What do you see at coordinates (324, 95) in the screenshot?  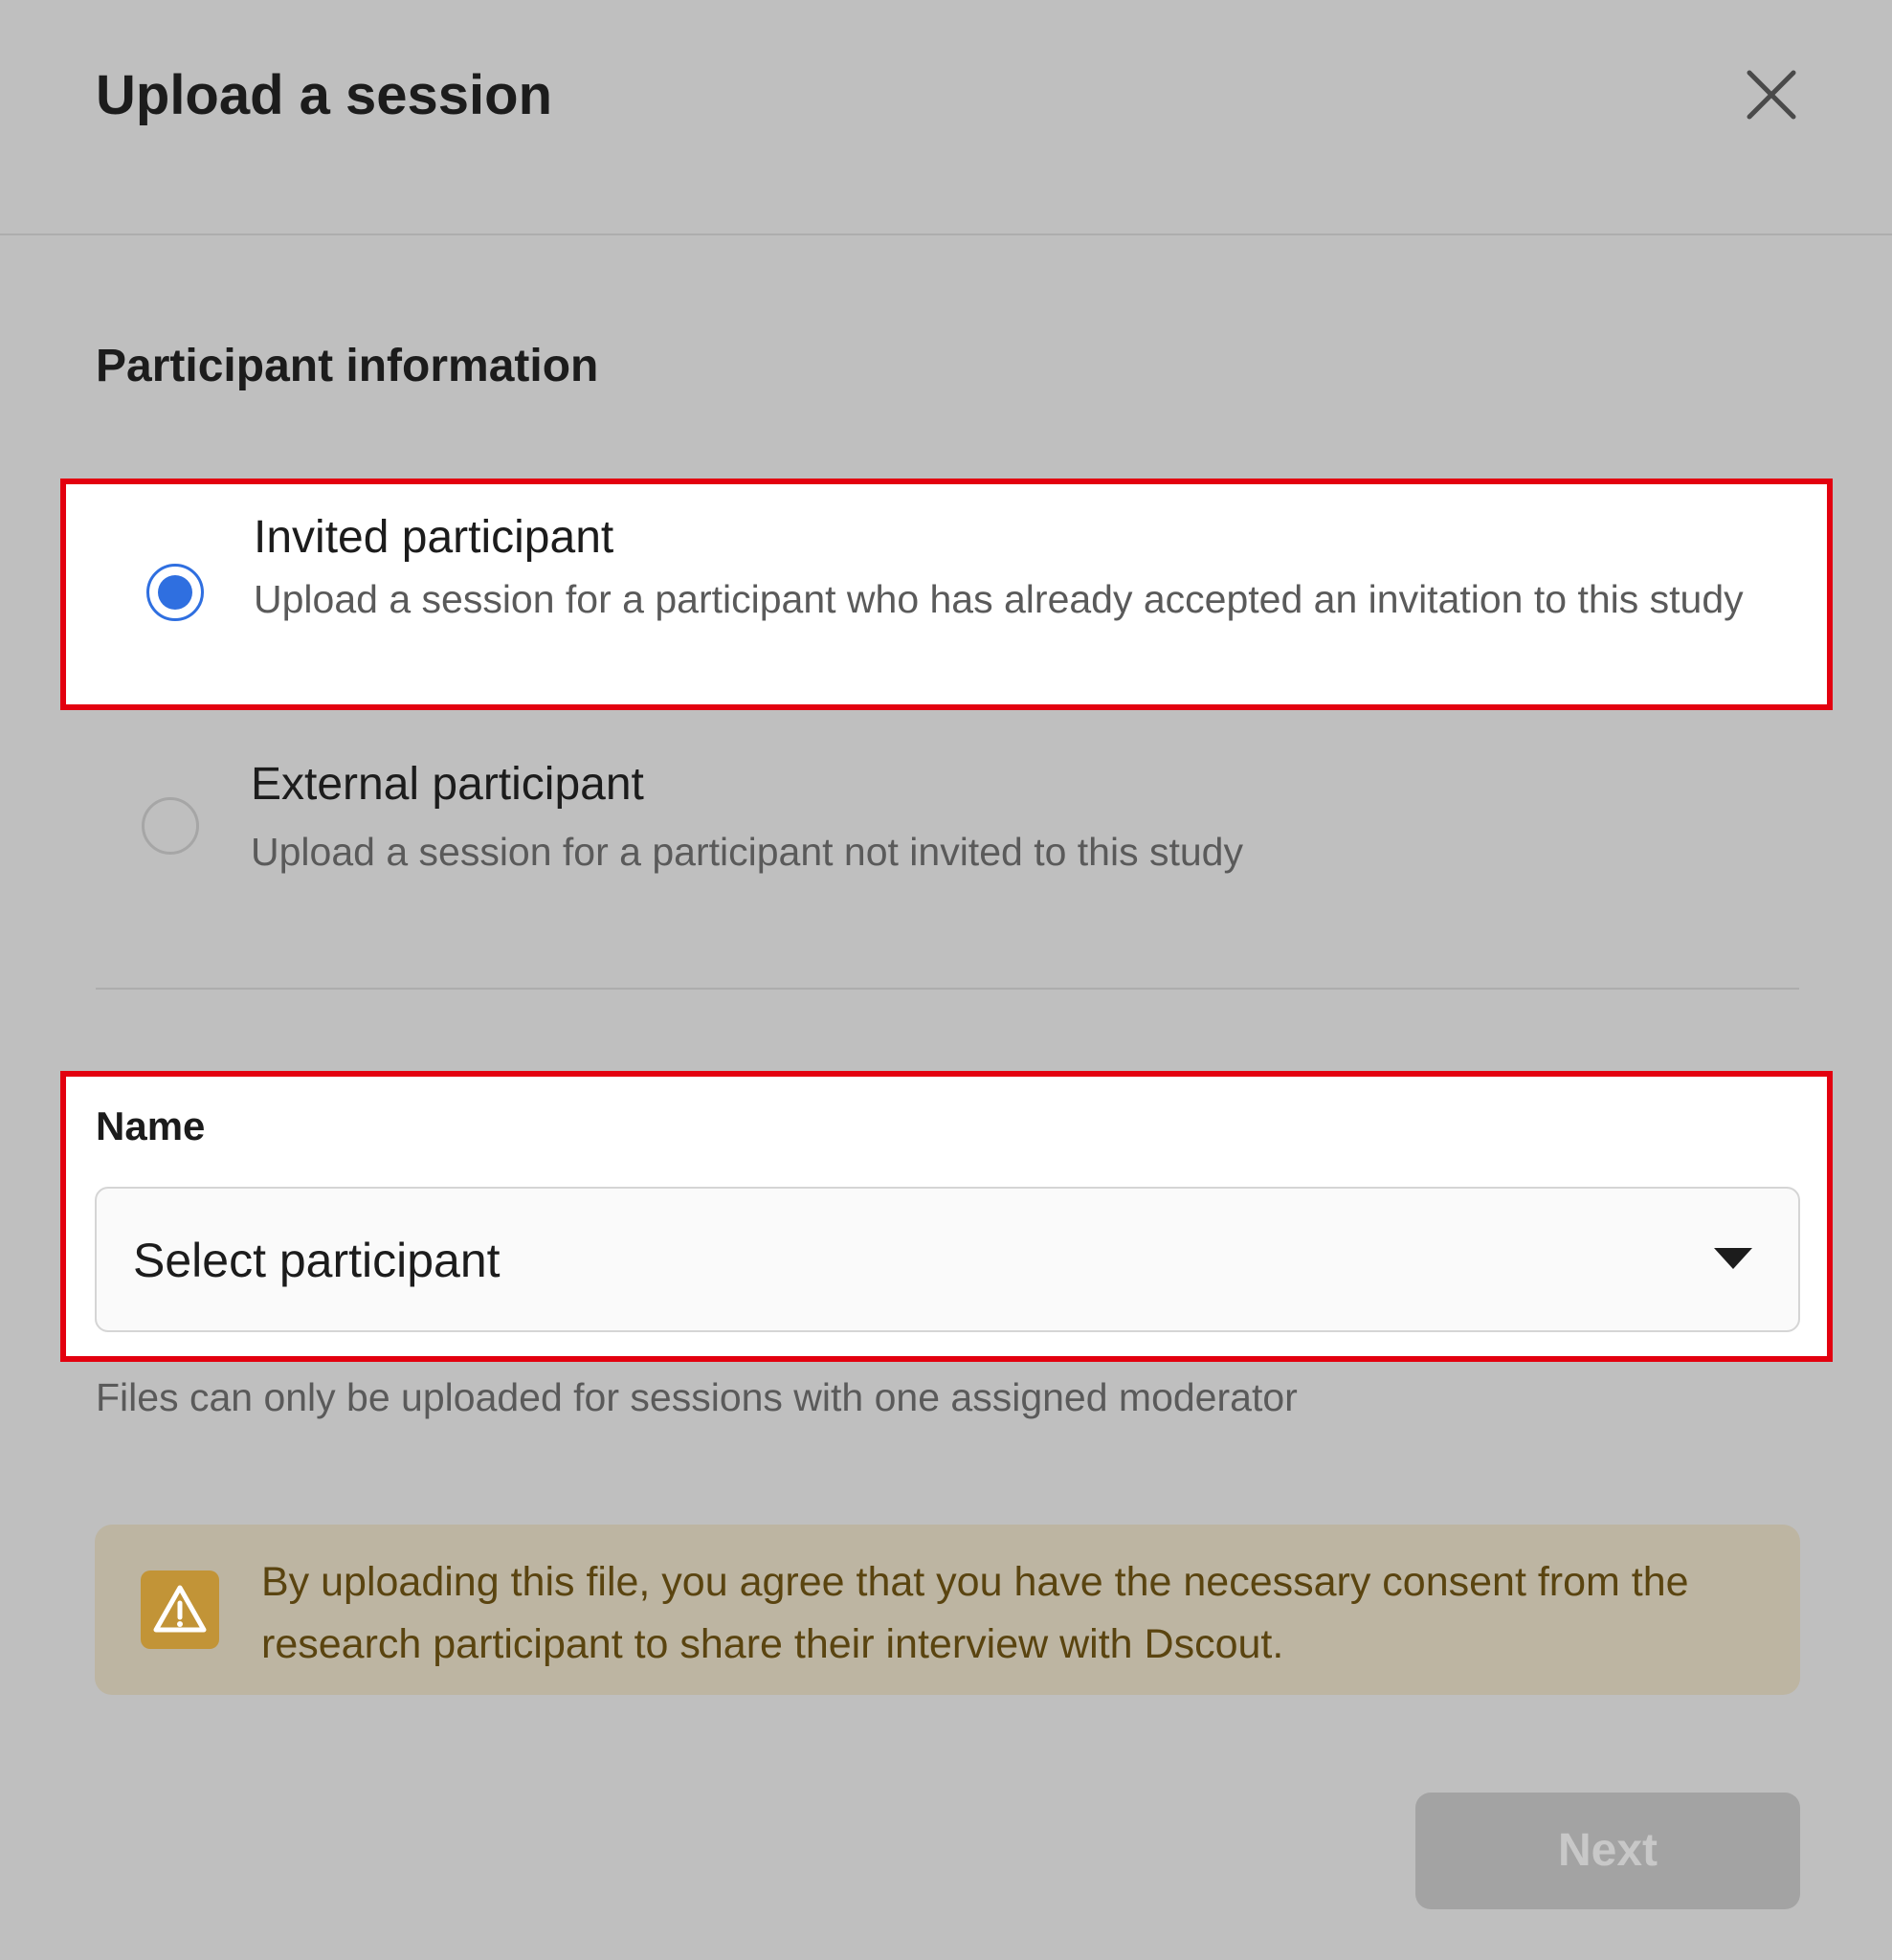 I see `dialog-title: Upload a session` at bounding box center [324, 95].